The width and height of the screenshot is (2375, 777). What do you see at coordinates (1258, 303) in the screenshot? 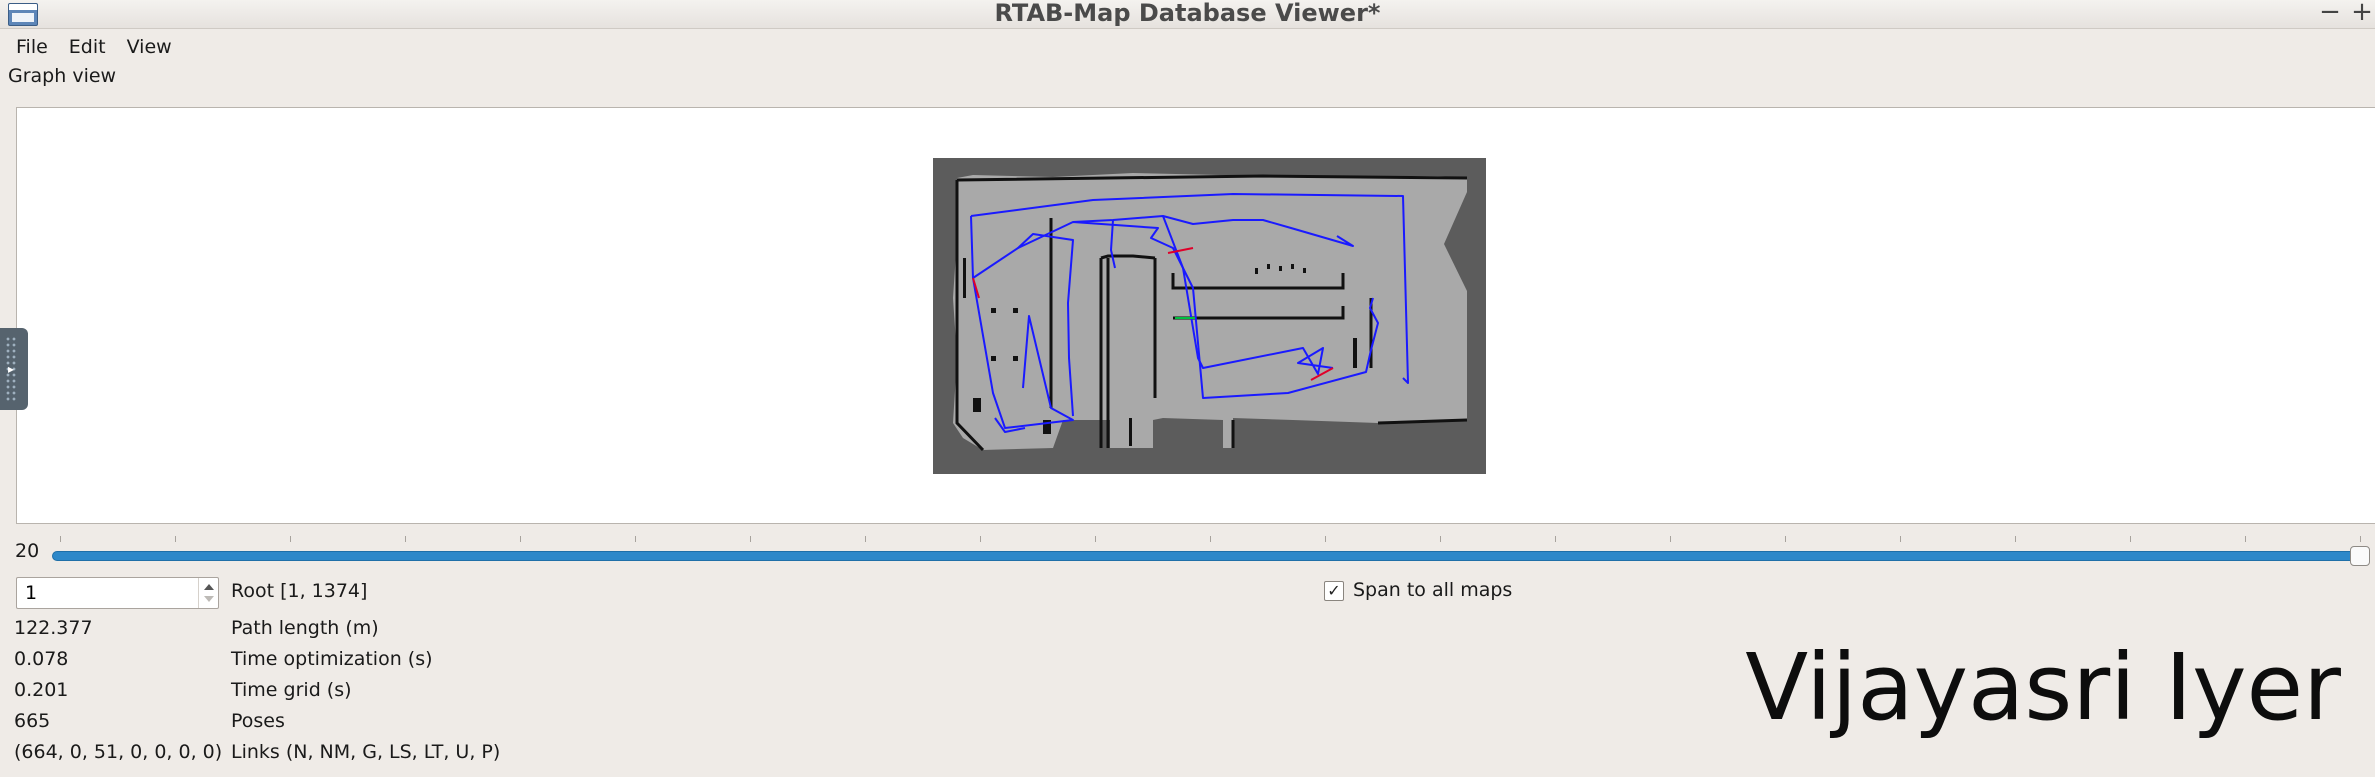
I see `map-room` at bounding box center [1258, 303].